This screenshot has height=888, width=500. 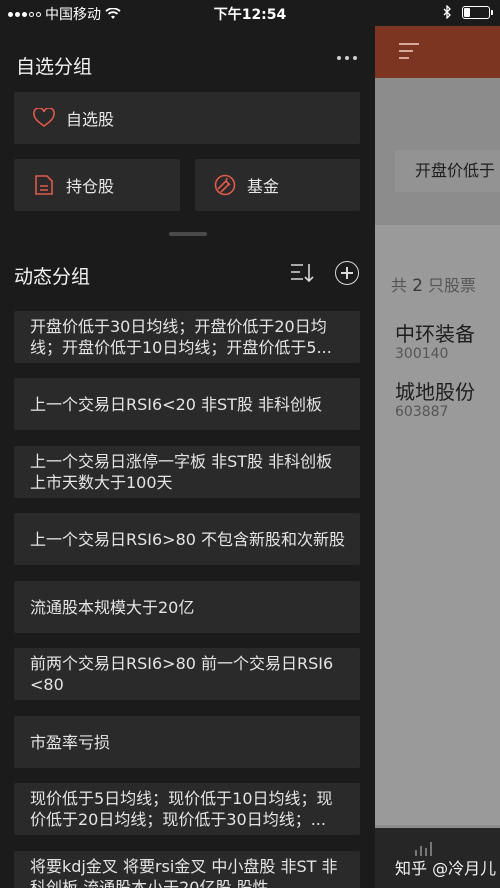 What do you see at coordinates (225, 185) in the screenshot?
I see `fund-icon` at bounding box center [225, 185].